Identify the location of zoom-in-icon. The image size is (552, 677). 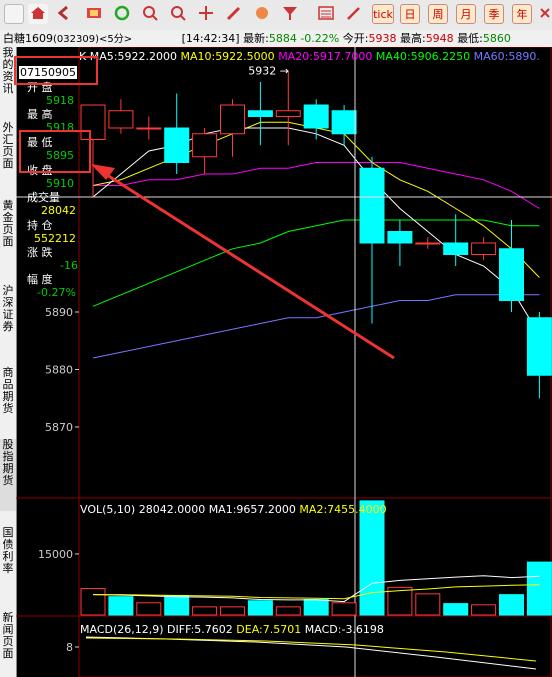
(150, 14).